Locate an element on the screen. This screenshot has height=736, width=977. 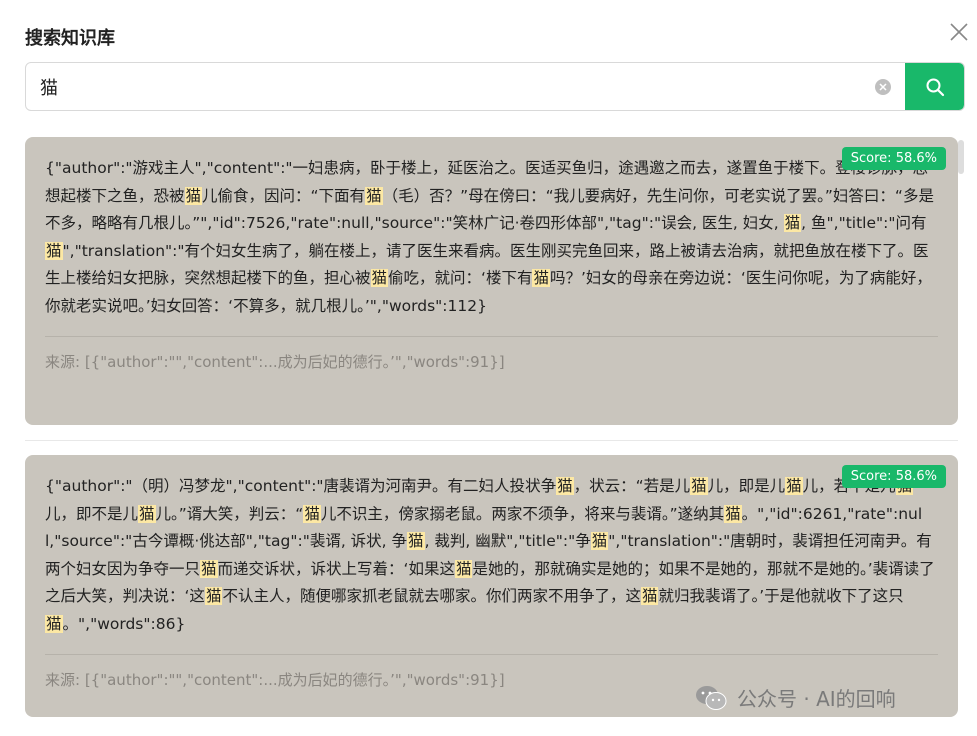
clear-icon is located at coordinates (883, 86).